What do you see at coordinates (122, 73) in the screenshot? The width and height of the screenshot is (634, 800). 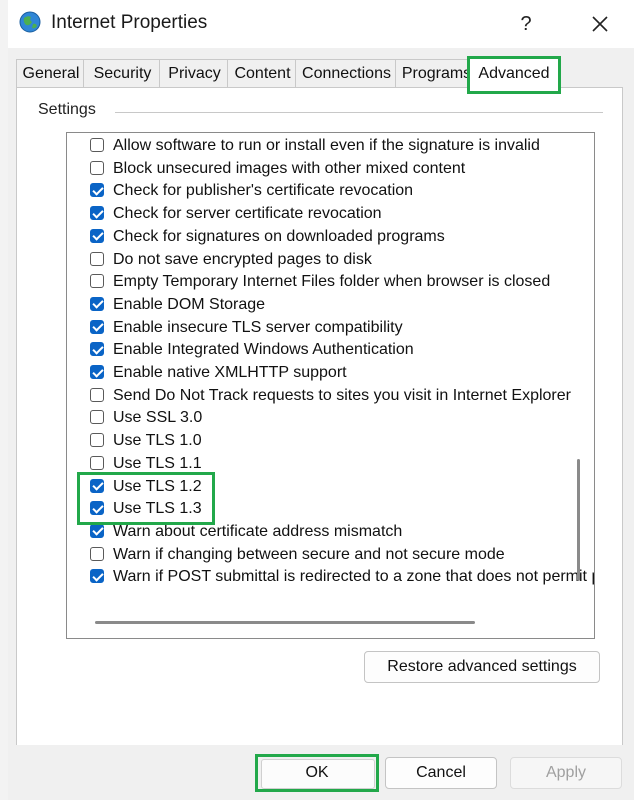 I see `tab-security: Security` at bounding box center [122, 73].